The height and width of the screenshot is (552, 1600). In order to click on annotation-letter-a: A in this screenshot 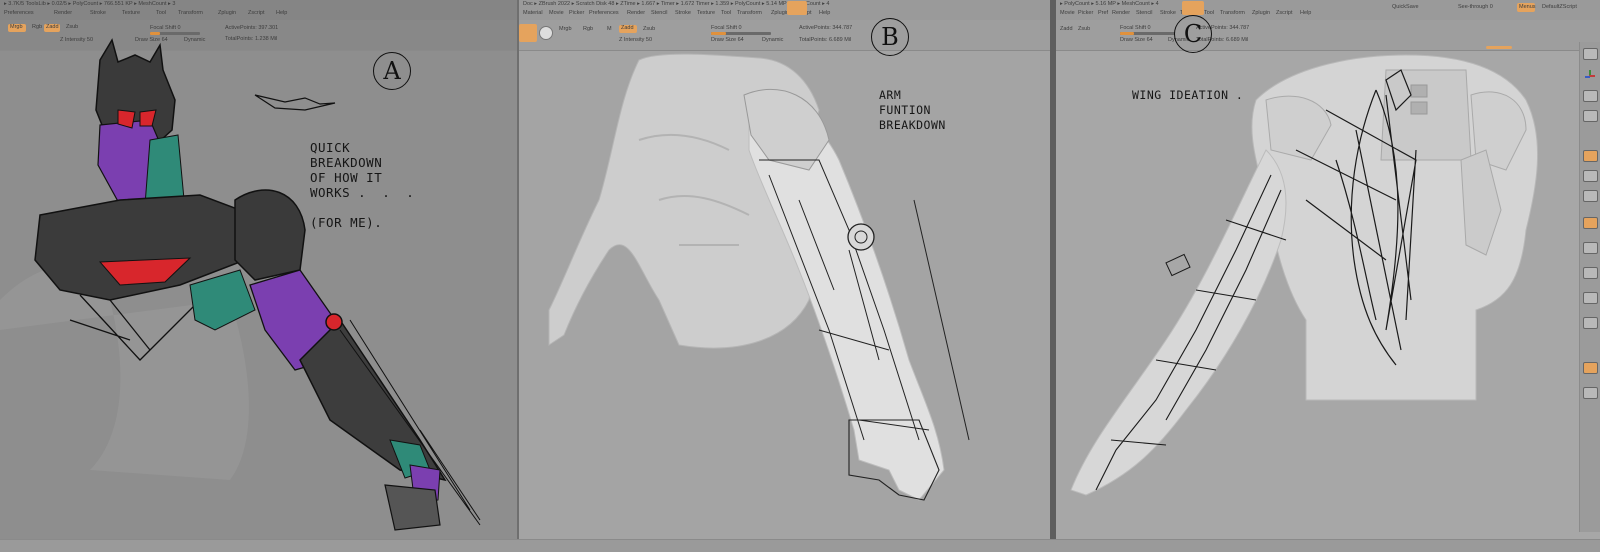, I will do `click(392, 71)`.